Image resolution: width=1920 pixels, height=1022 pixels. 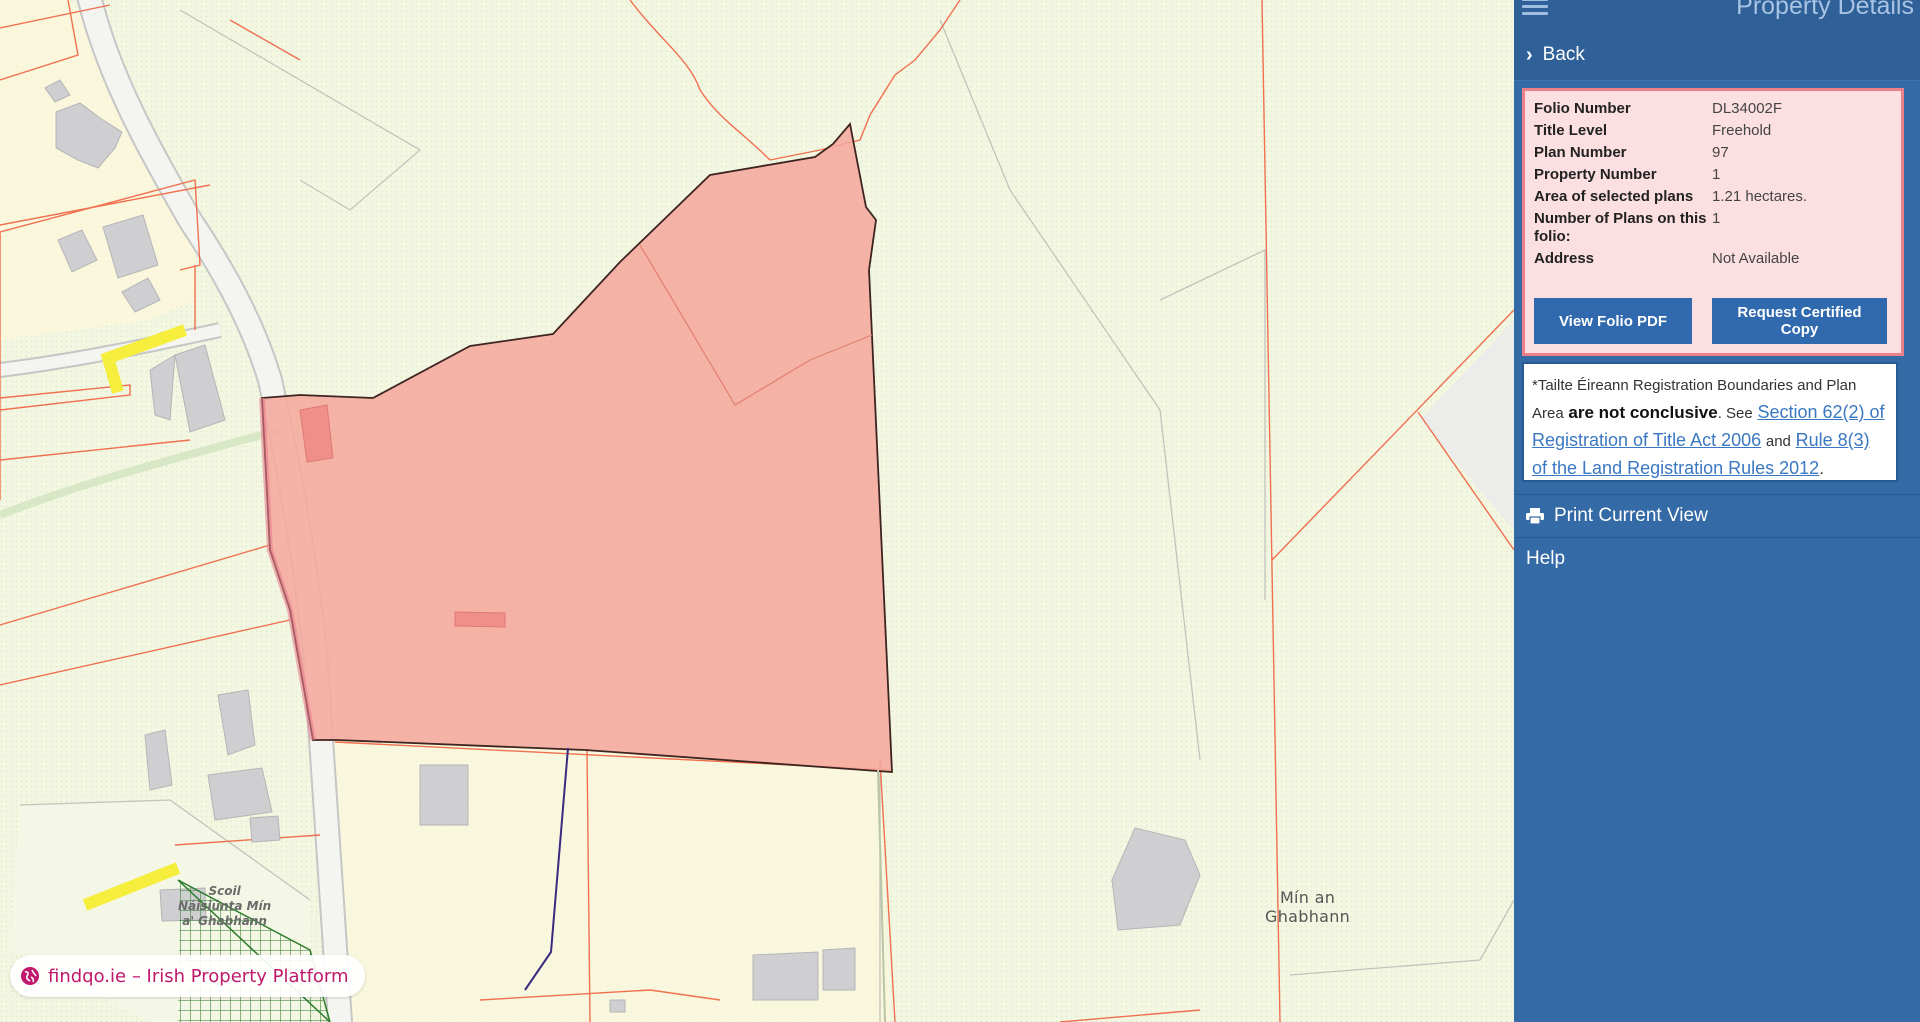 I want to click on printer-icon, so click(x=1535, y=516).